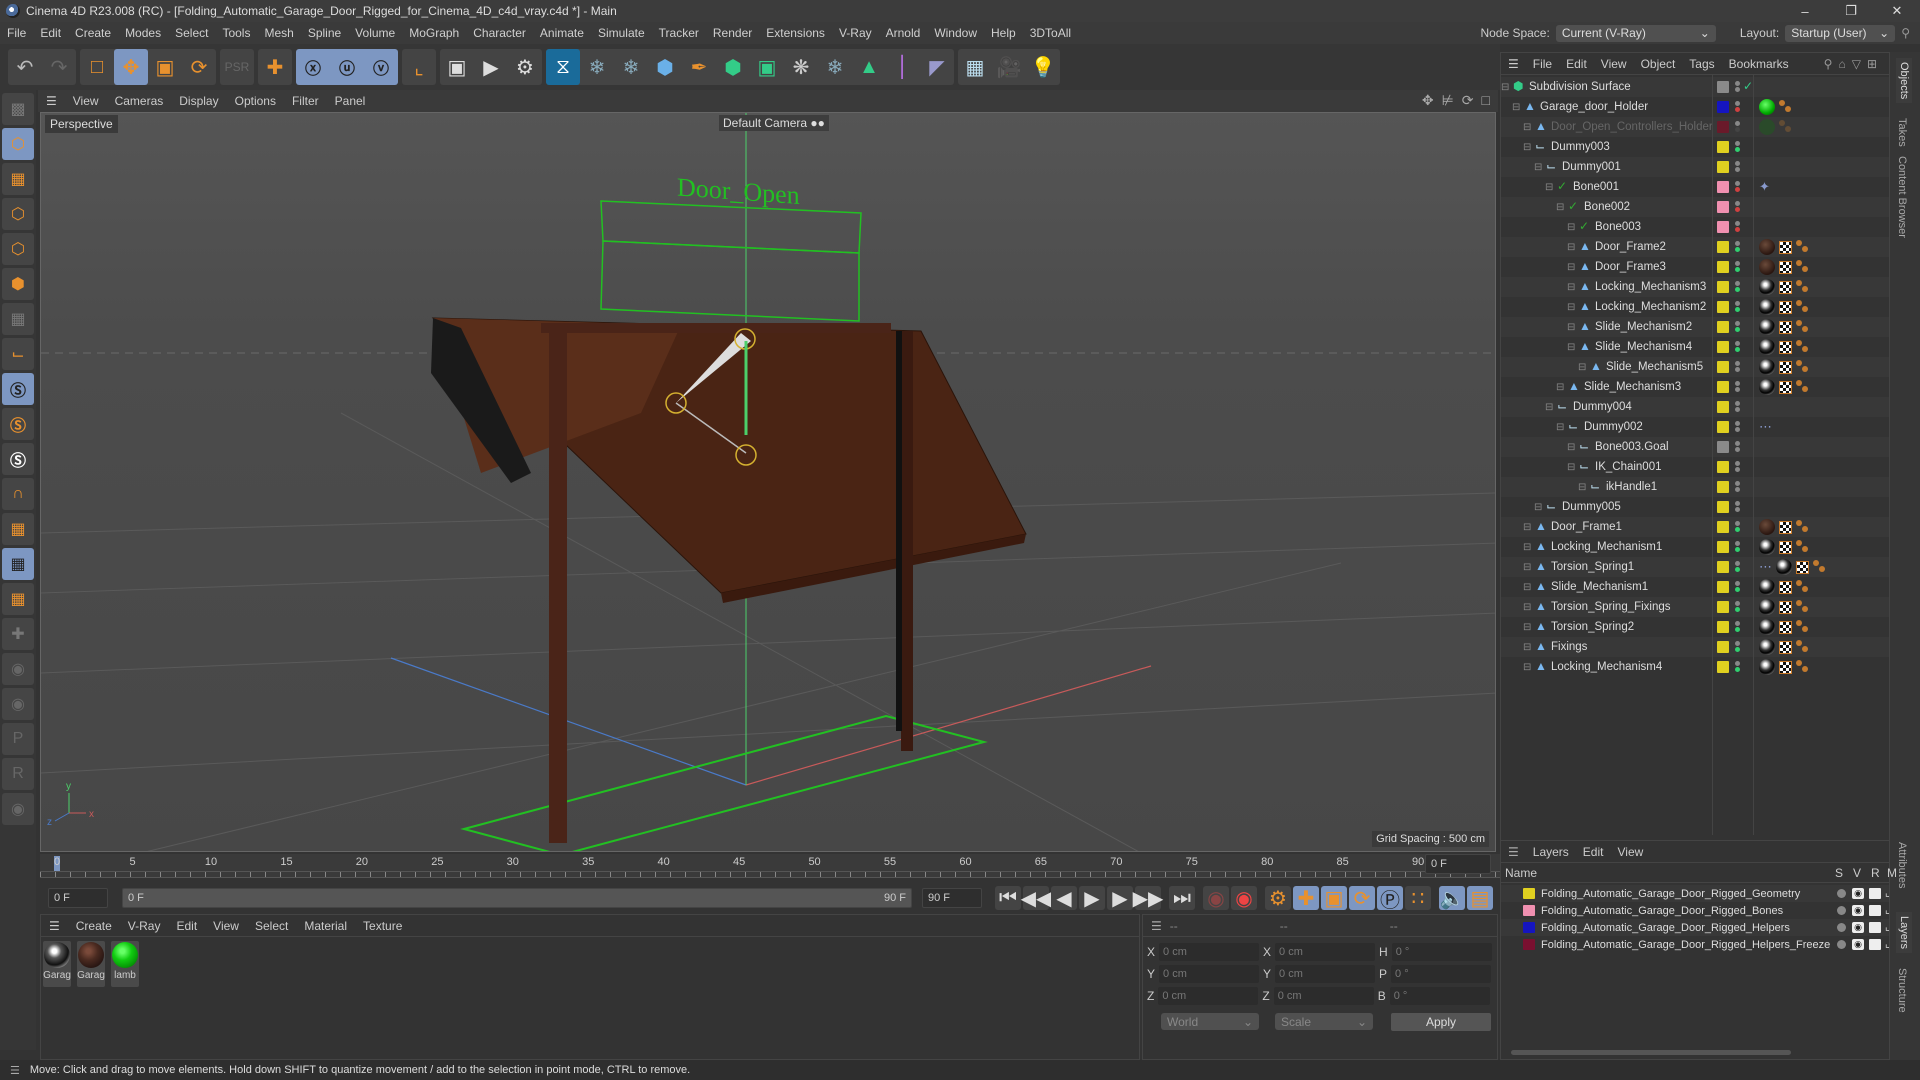 This screenshot has height=1080, width=1920. Describe the element at coordinates (1324, 1021) in the screenshot. I see `coordinate-mode-dropdown: Scale ⌄` at that location.